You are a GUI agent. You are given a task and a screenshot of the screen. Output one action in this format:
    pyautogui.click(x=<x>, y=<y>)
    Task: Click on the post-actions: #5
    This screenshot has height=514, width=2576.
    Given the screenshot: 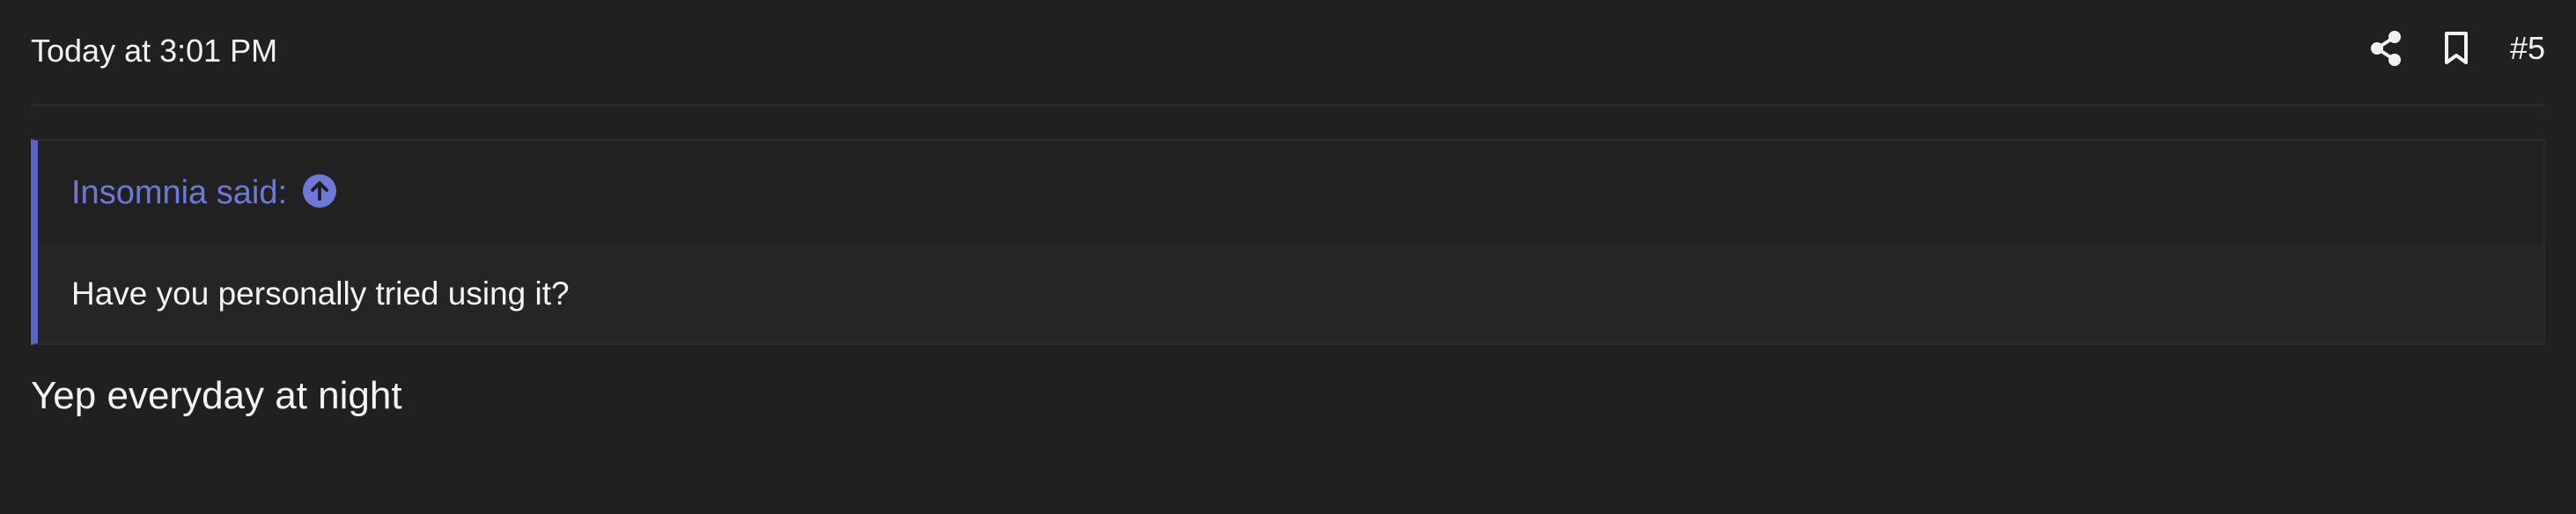 What is the action you would take?
    pyautogui.click(x=2453, y=48)
    